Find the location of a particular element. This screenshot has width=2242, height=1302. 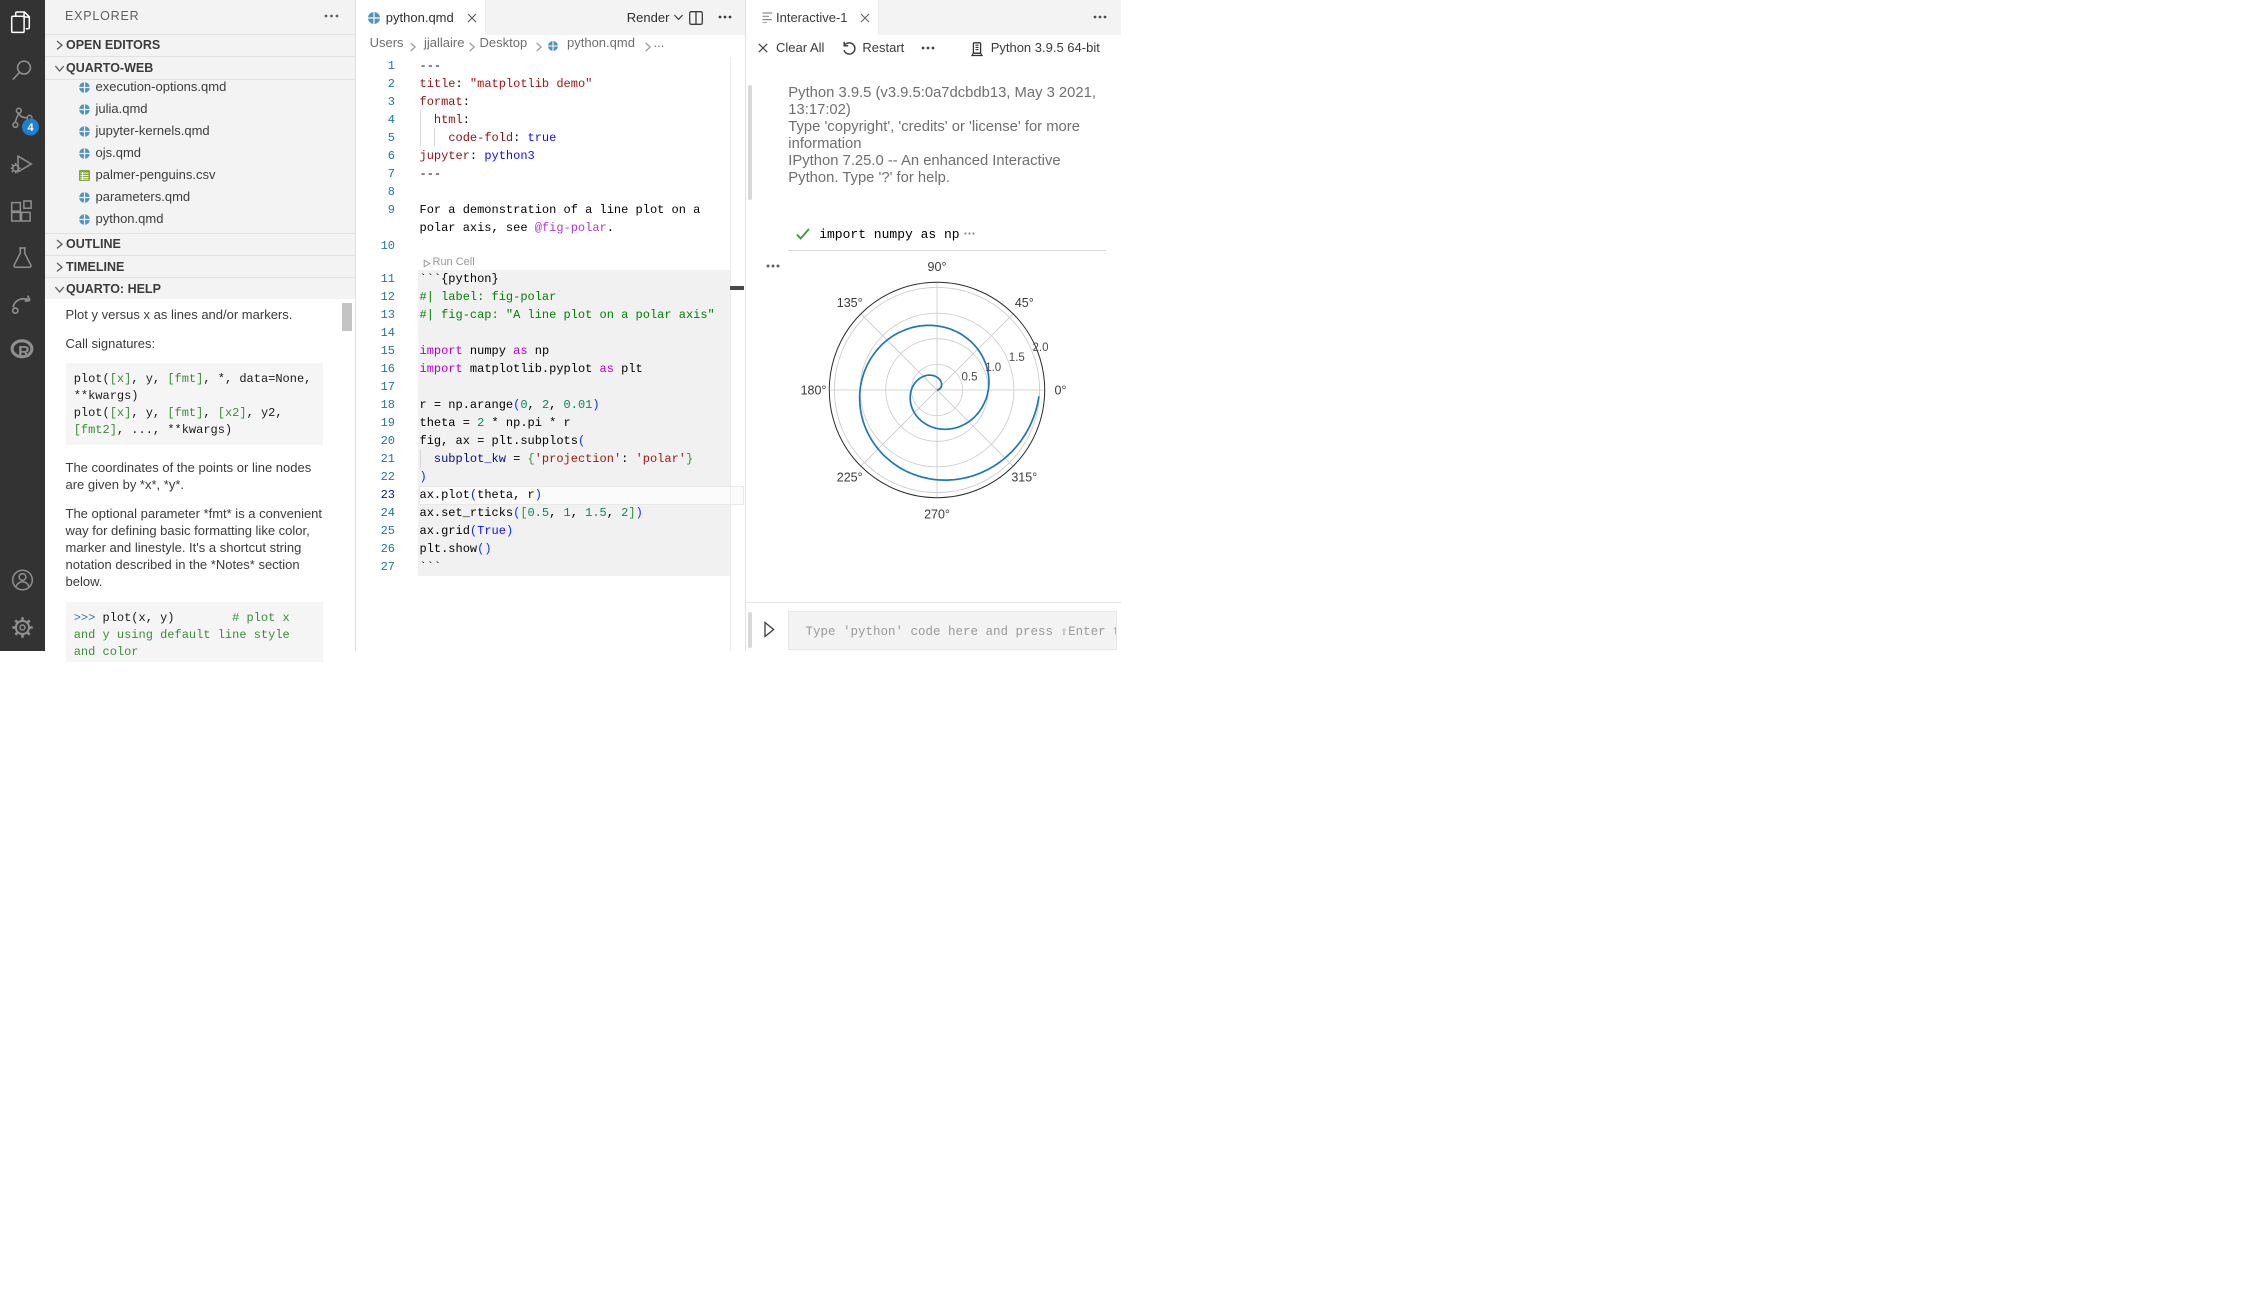

svg-text: 225° is located at coordinates (850, 477).